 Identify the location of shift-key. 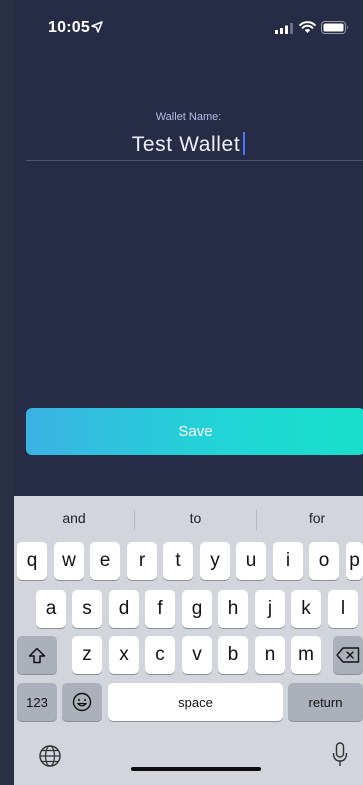
(37, 655).